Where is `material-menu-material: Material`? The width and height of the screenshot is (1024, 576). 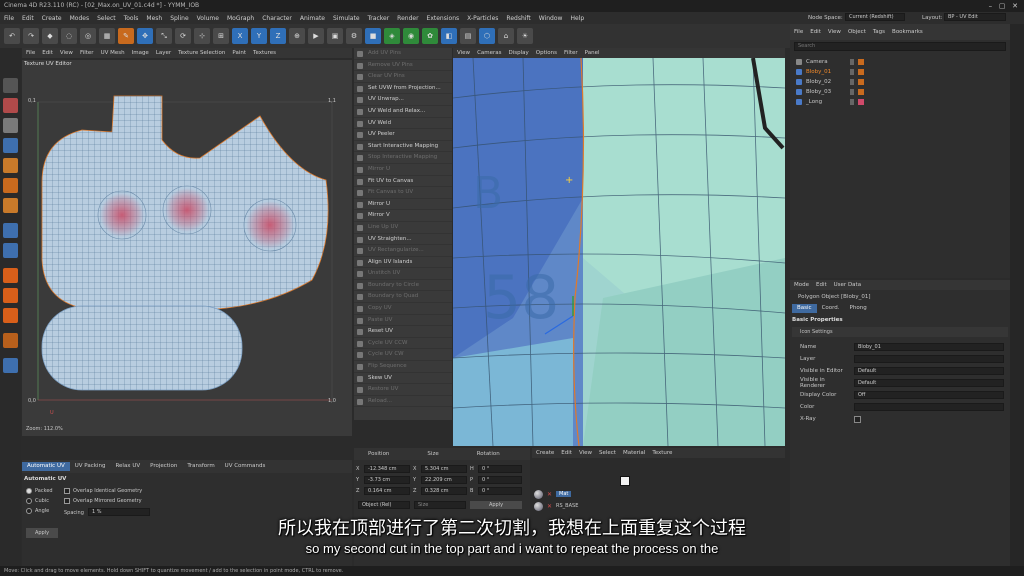 material-menu-material: Material is located at coordinates (634, 453).